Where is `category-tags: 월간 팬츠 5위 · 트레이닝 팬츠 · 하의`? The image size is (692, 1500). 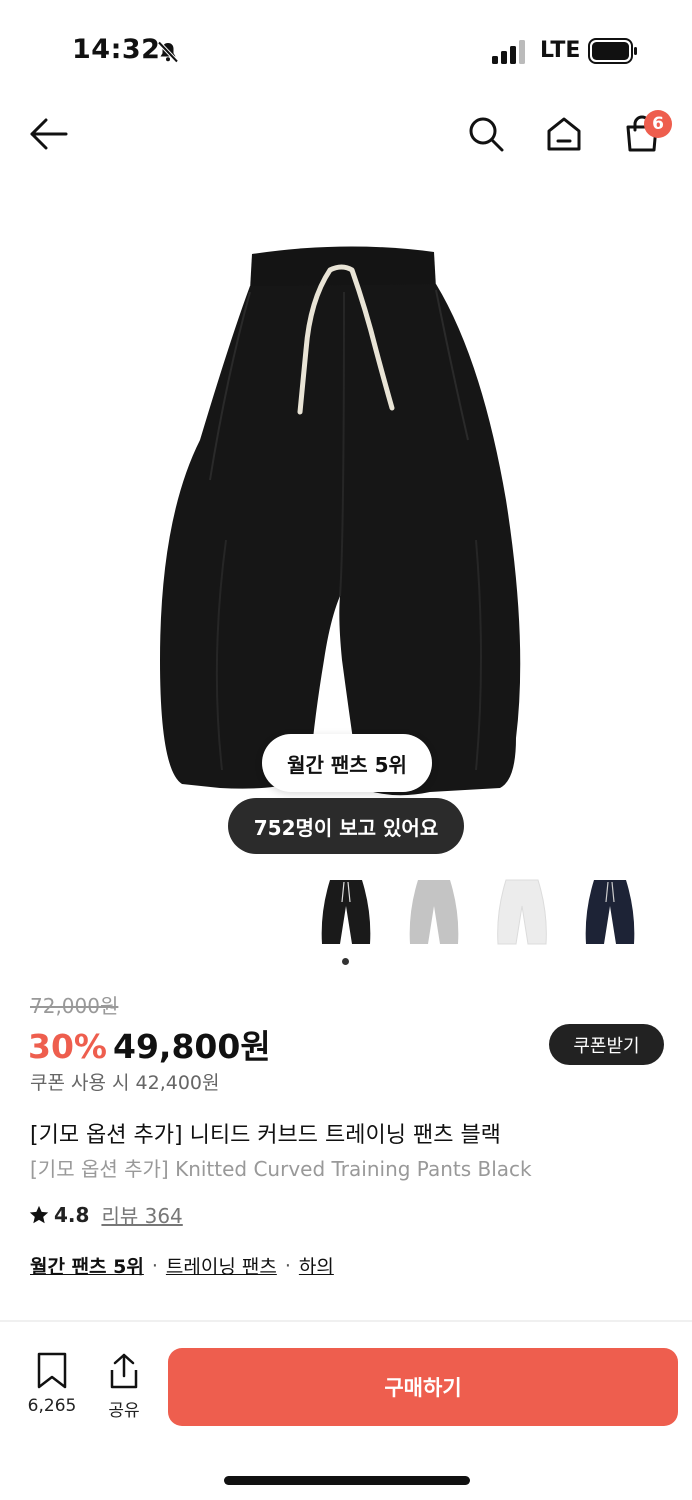
category-tags: 월간 팬츠 5위 · 트레이닝 팬츠 · 하의 is located at coordinates (182, 1265).